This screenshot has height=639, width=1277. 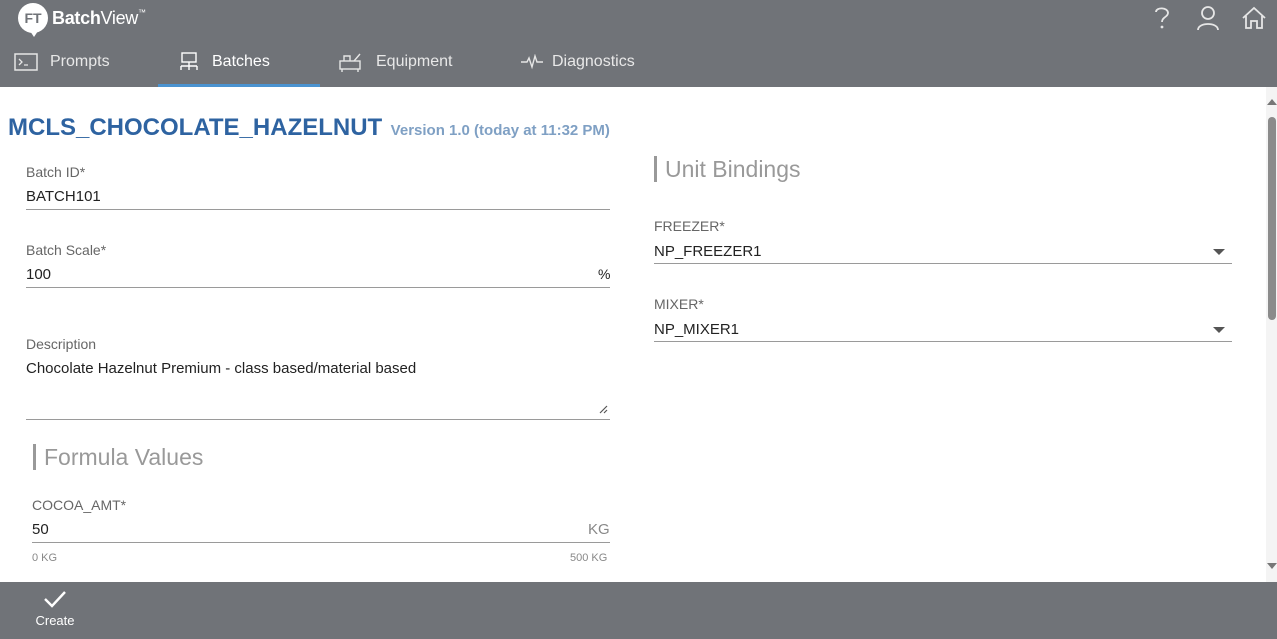 I want to click on tab-label: Prompts, so click(x=80, y=61).